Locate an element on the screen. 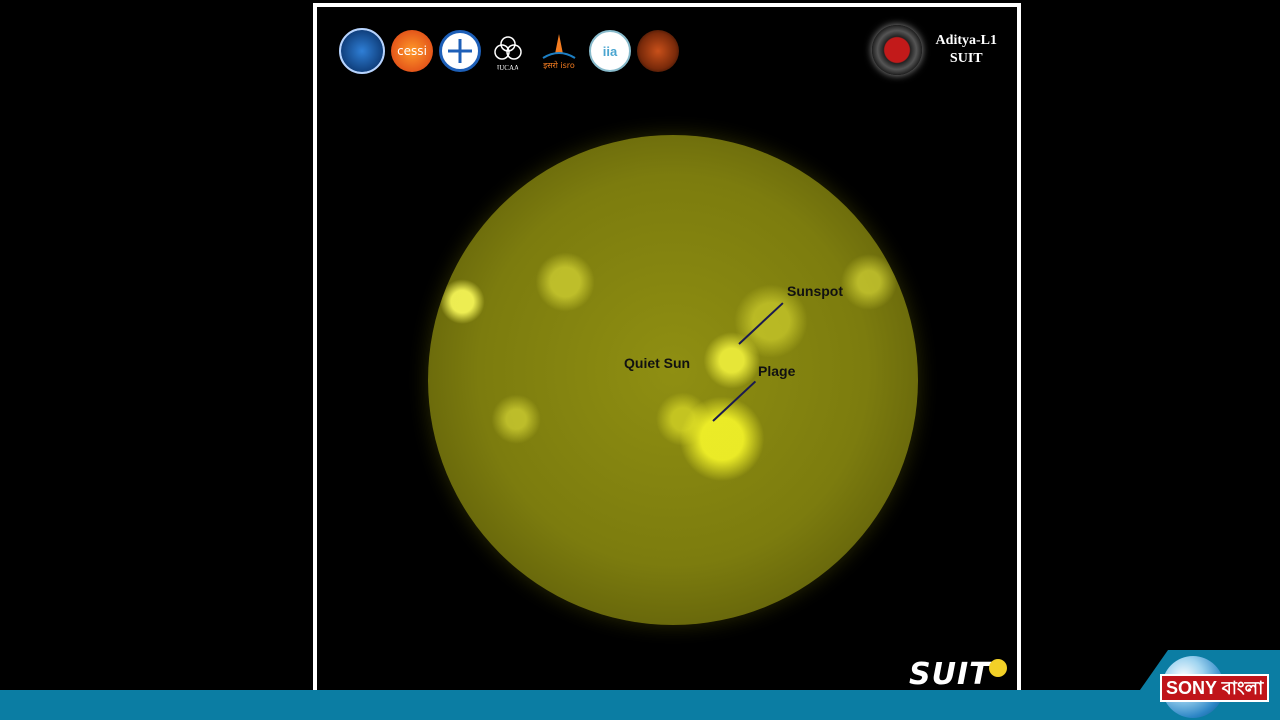 The image size is (1280, 720). iia-logo-text: iia is located at coordinates (610, 51).